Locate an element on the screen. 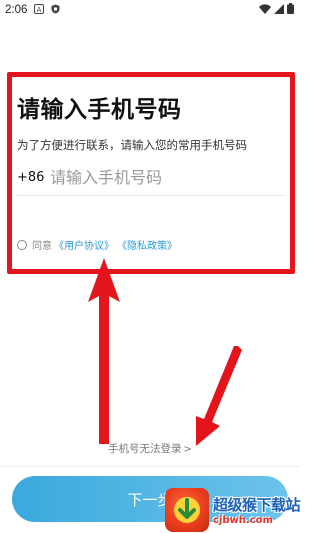 This screenshot has height=533, width=320. svg-text: A is located at coordinates (39, 10).